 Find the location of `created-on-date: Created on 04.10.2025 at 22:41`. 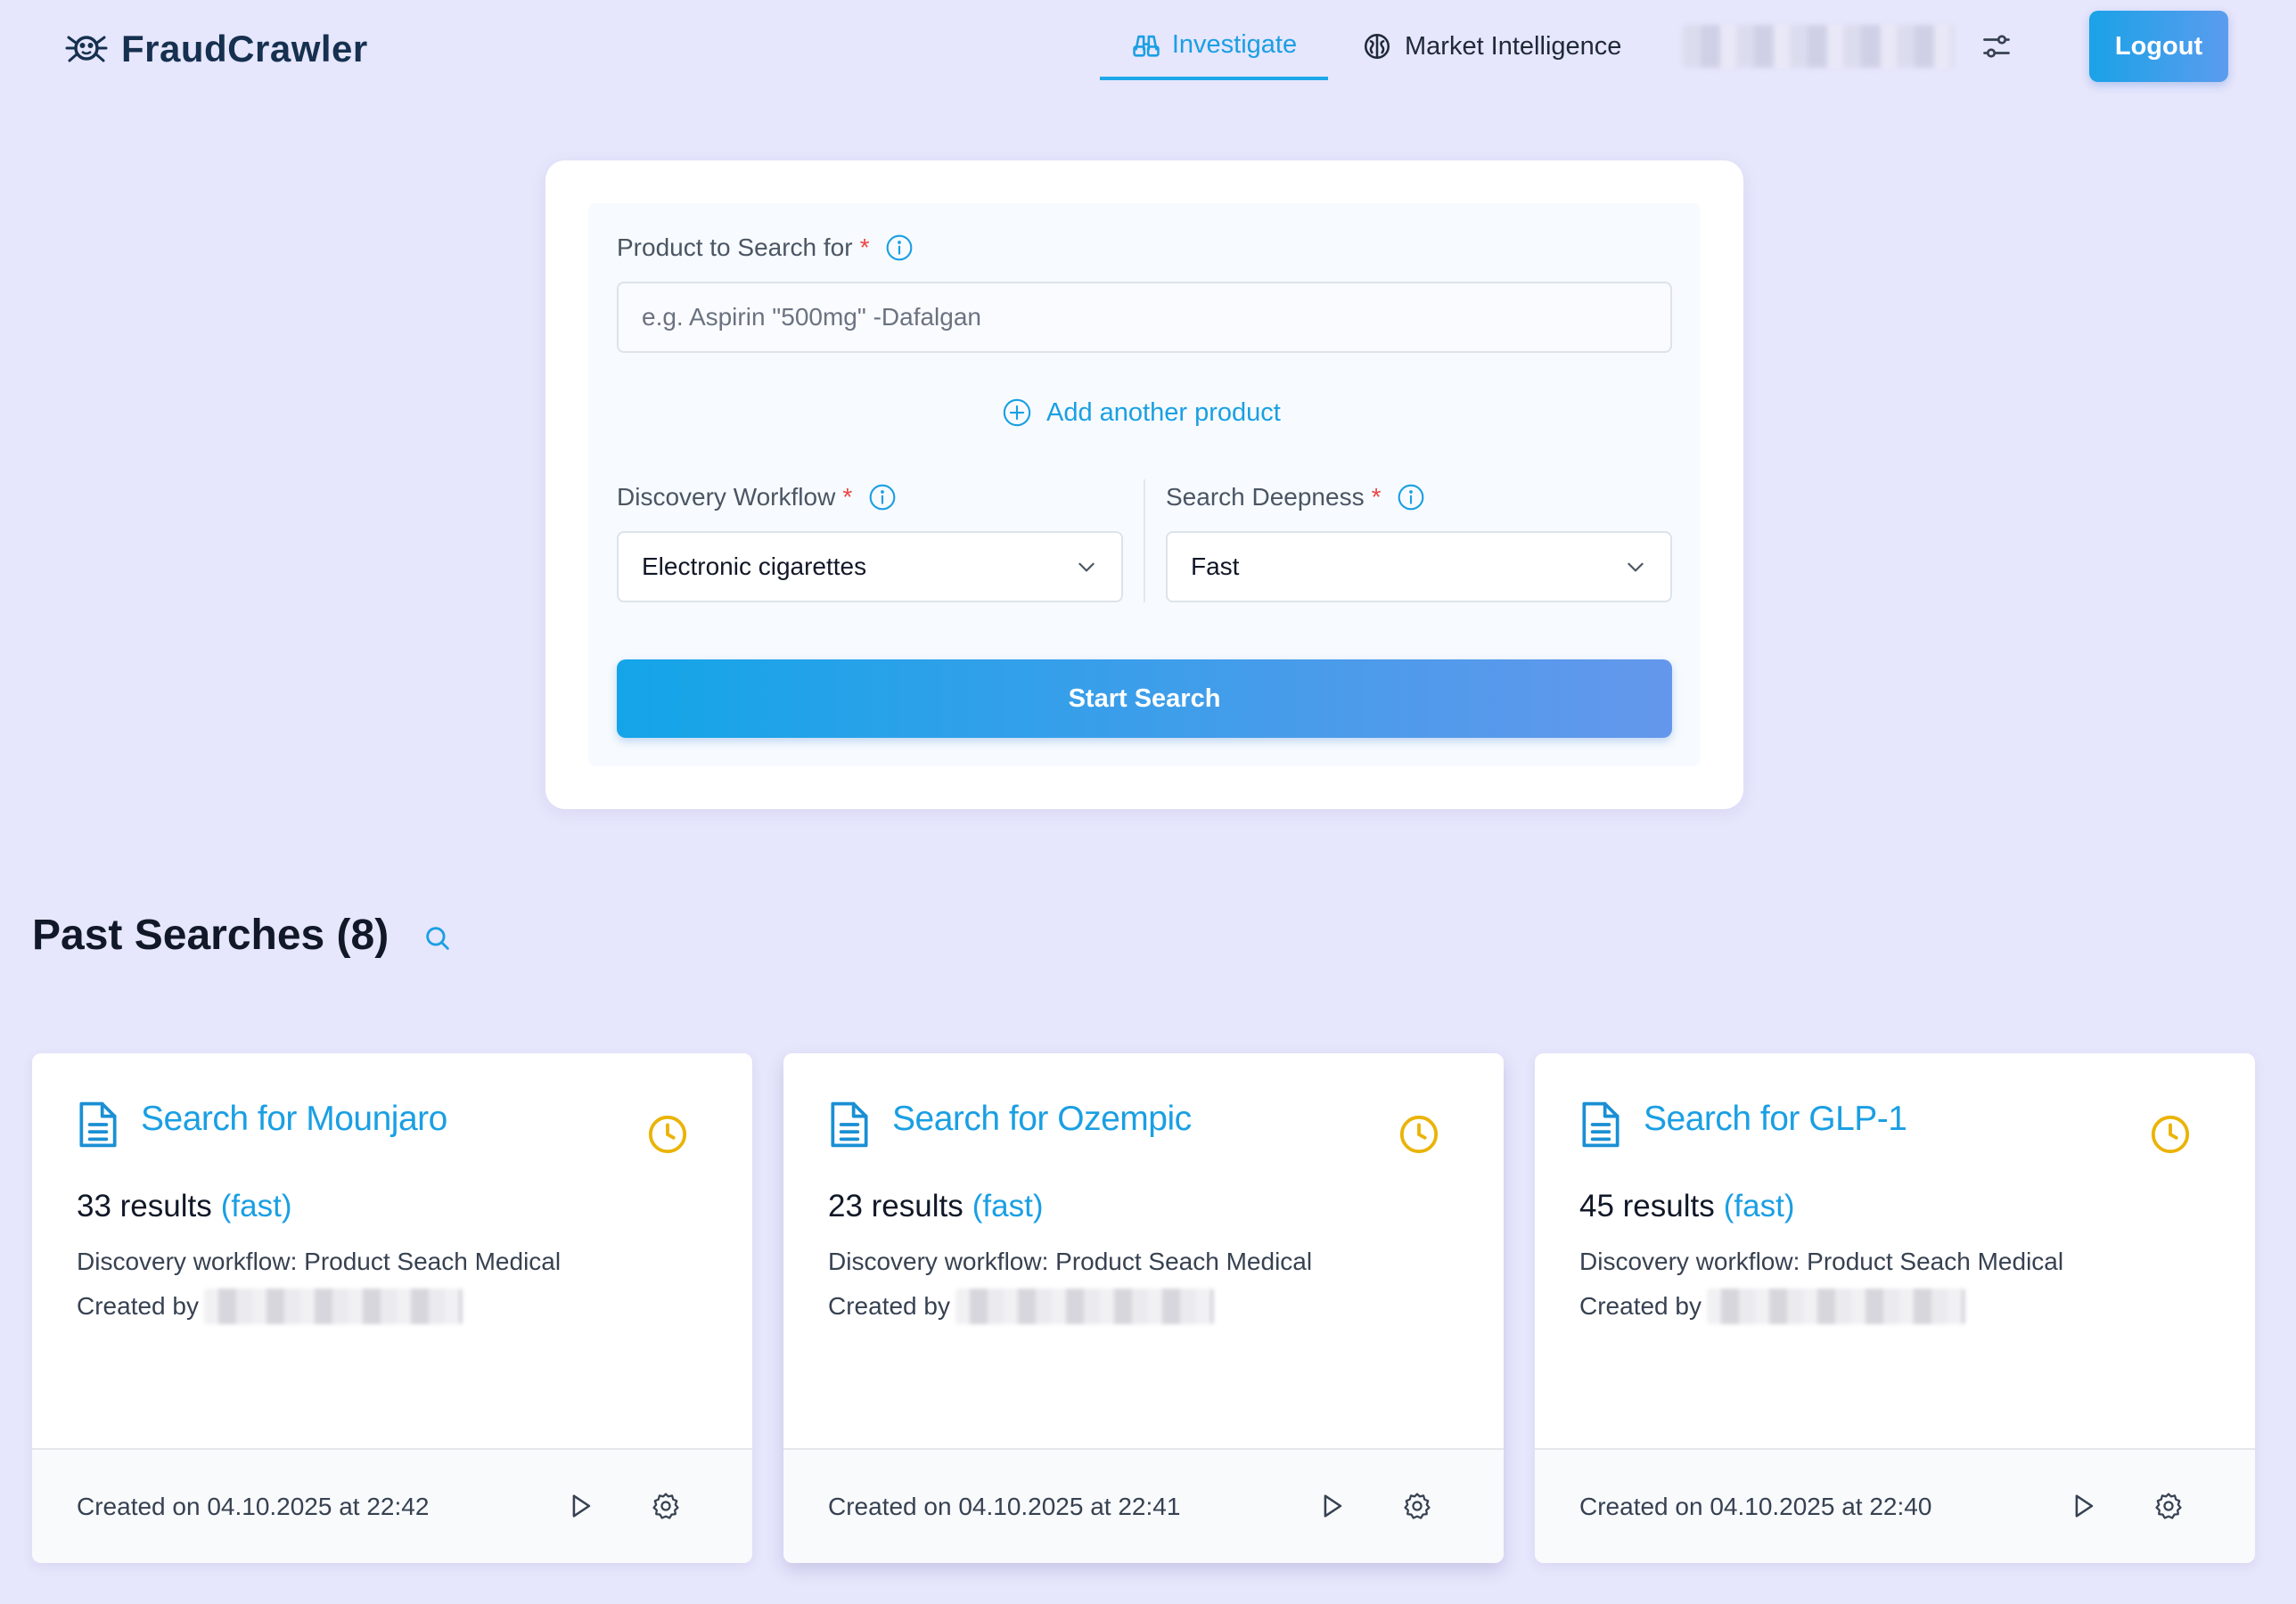

created-on-date: Created on 04.10.2025 at 22:41 is located at coordinates (1004, 1506).